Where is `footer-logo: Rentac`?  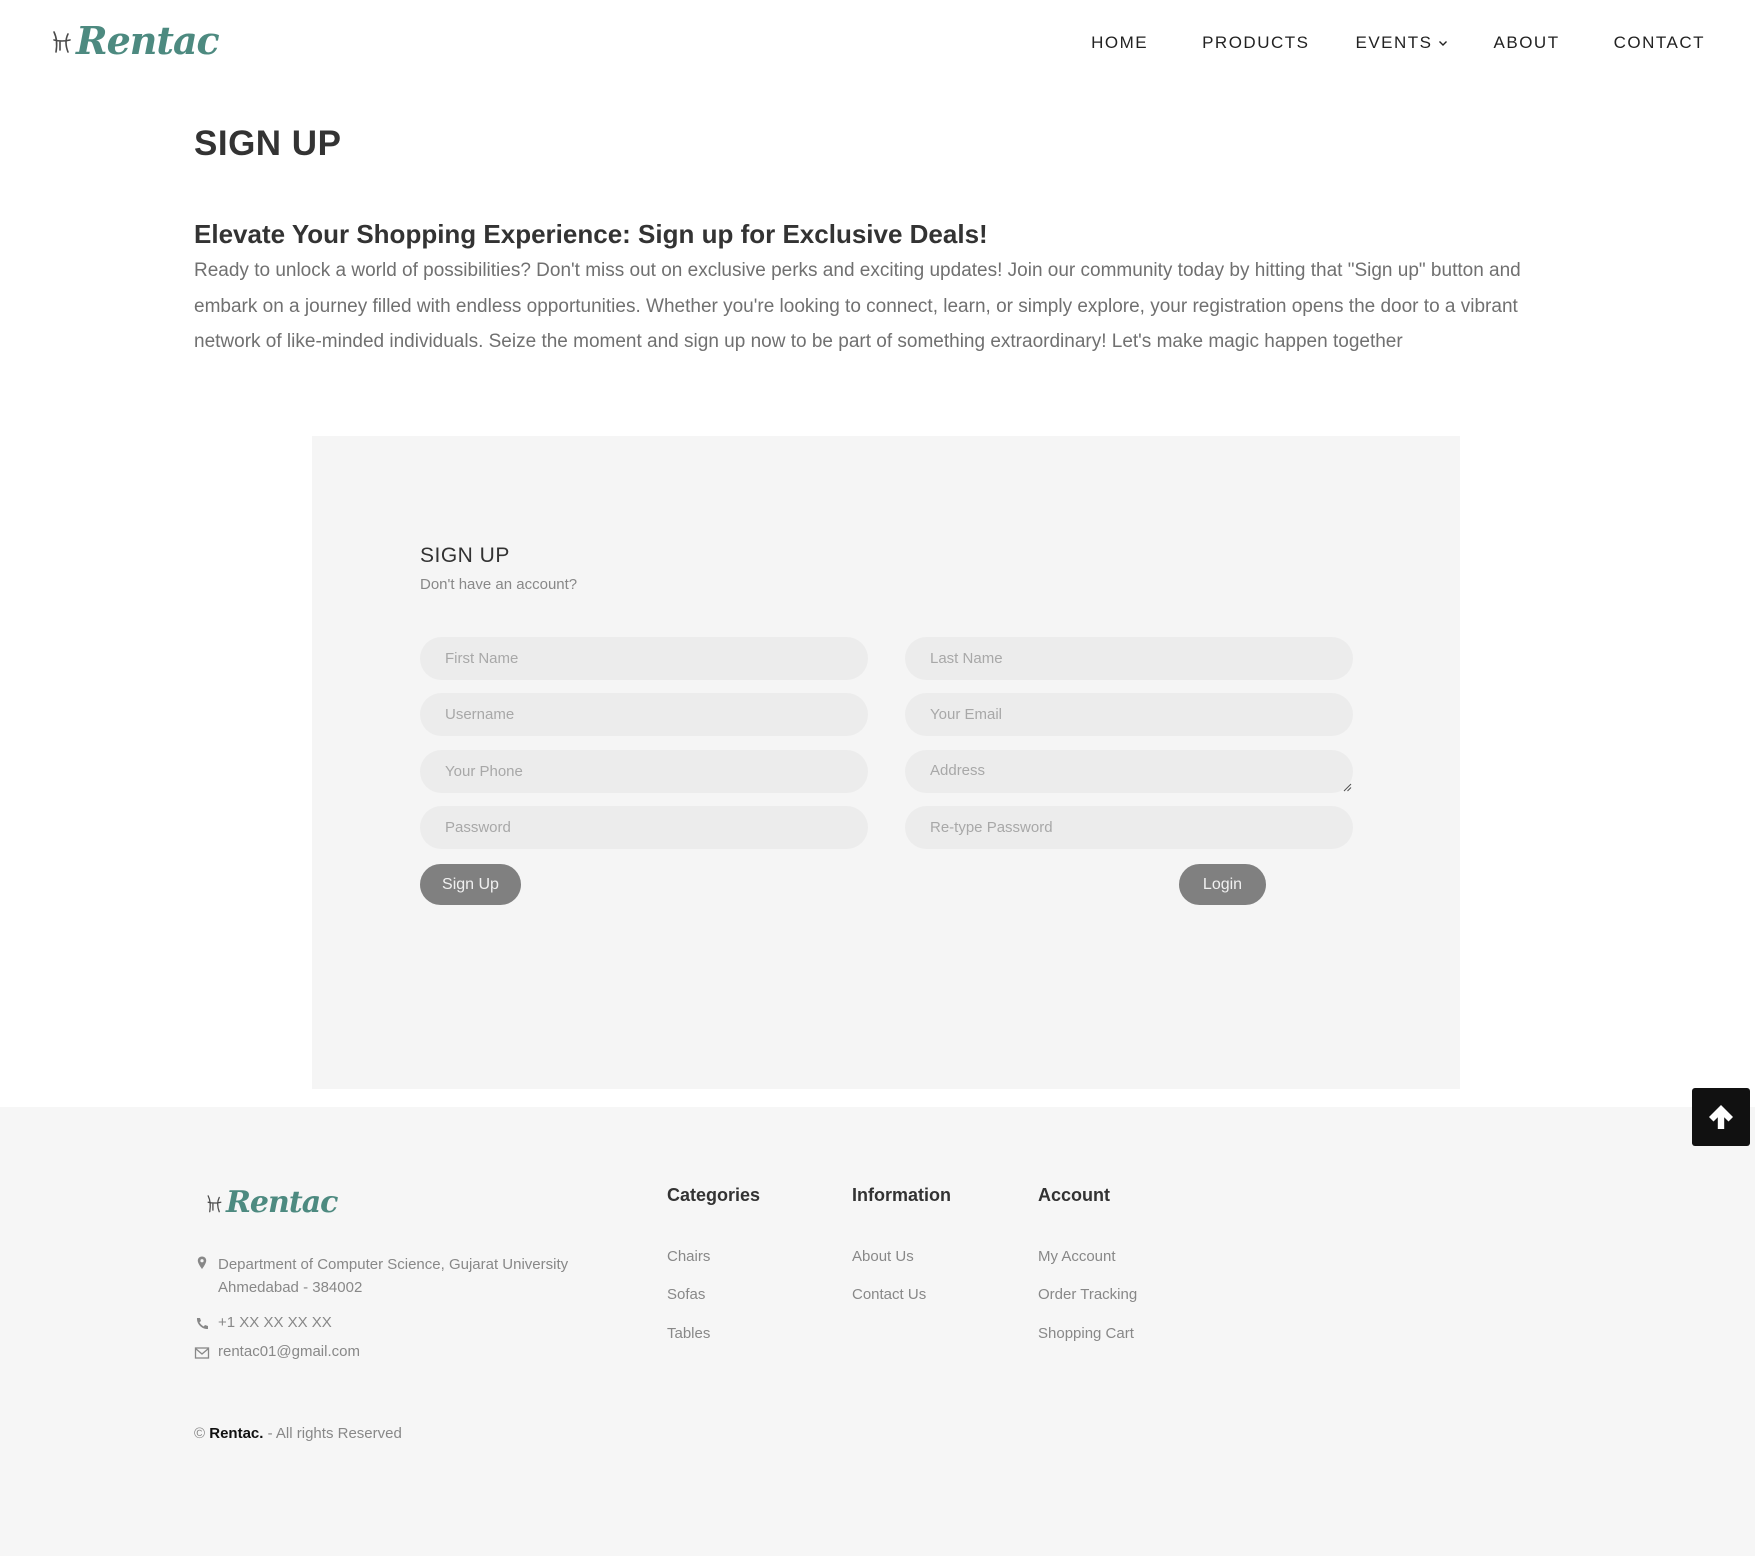
footer-logo: Rentac is located at coordinates (271, 1202).